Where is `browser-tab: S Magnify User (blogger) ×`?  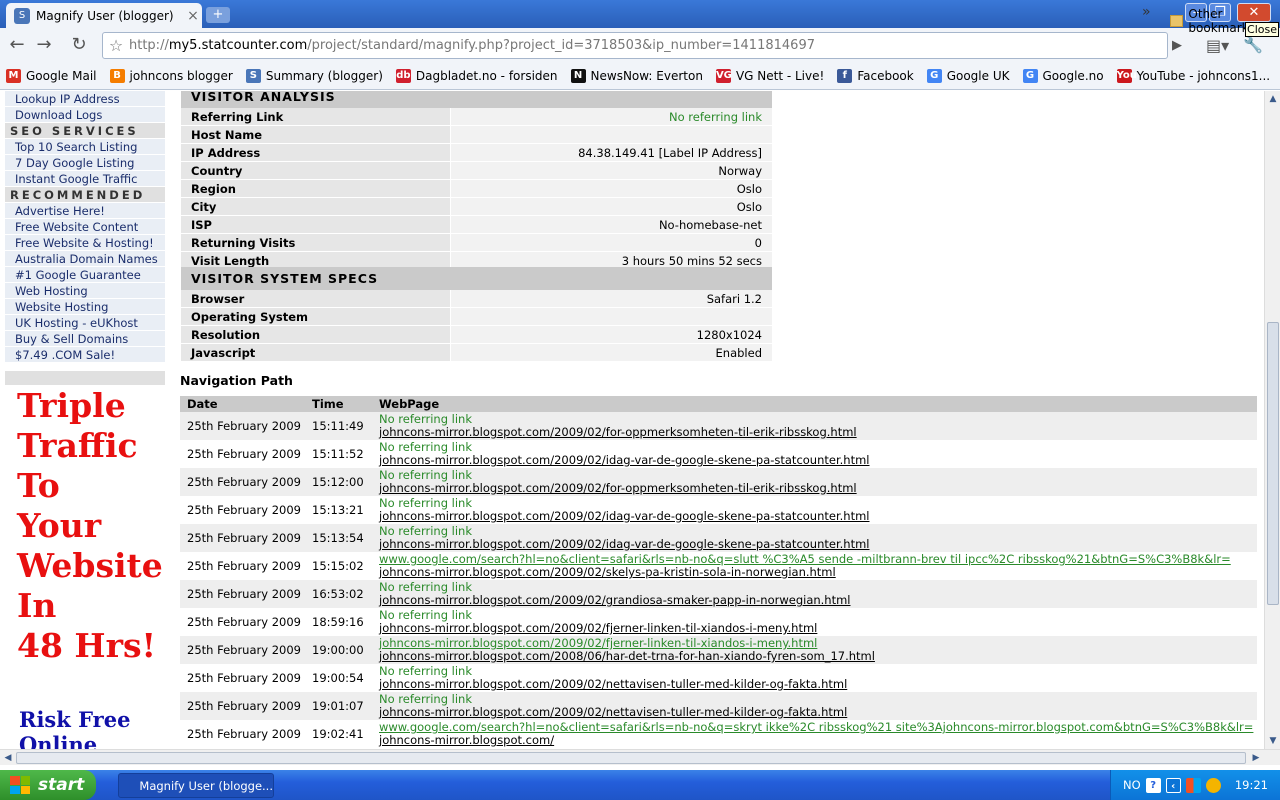
browser-tab: S Magnify User (blogger) × is located at coordinates (104, 15).